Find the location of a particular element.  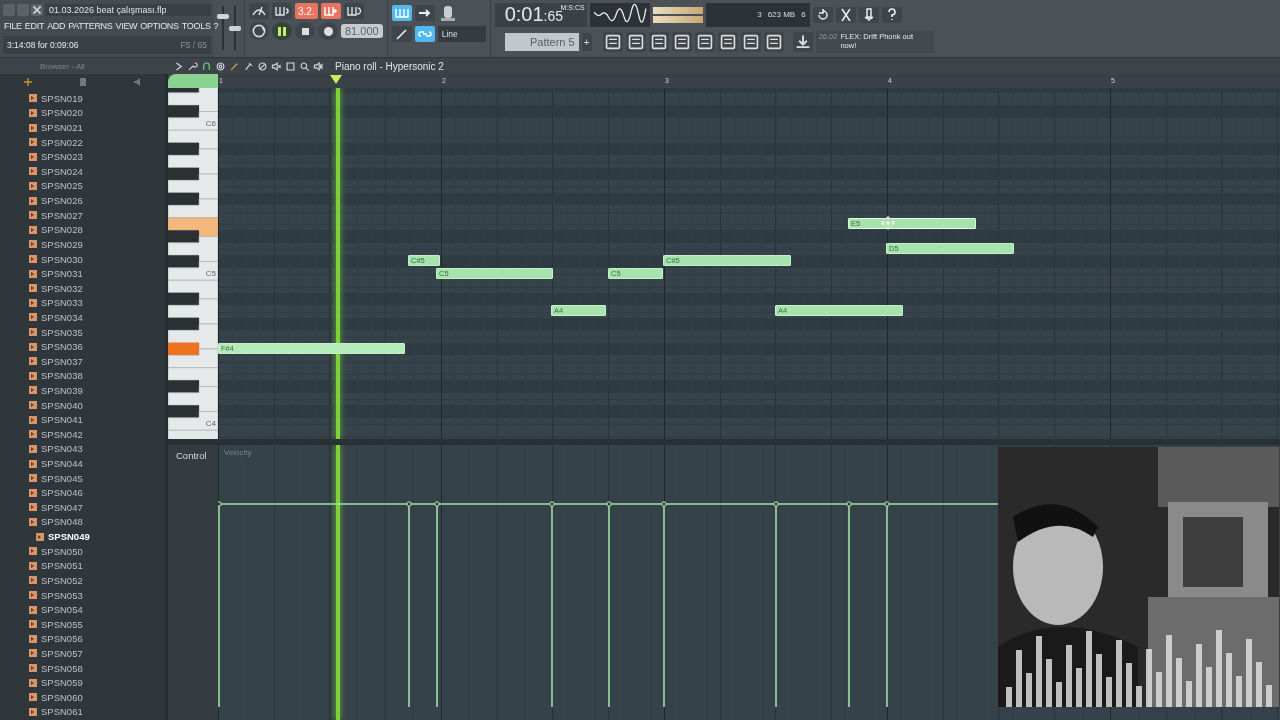

browser-item: SPSN061 is located at coordinates (82, 712).